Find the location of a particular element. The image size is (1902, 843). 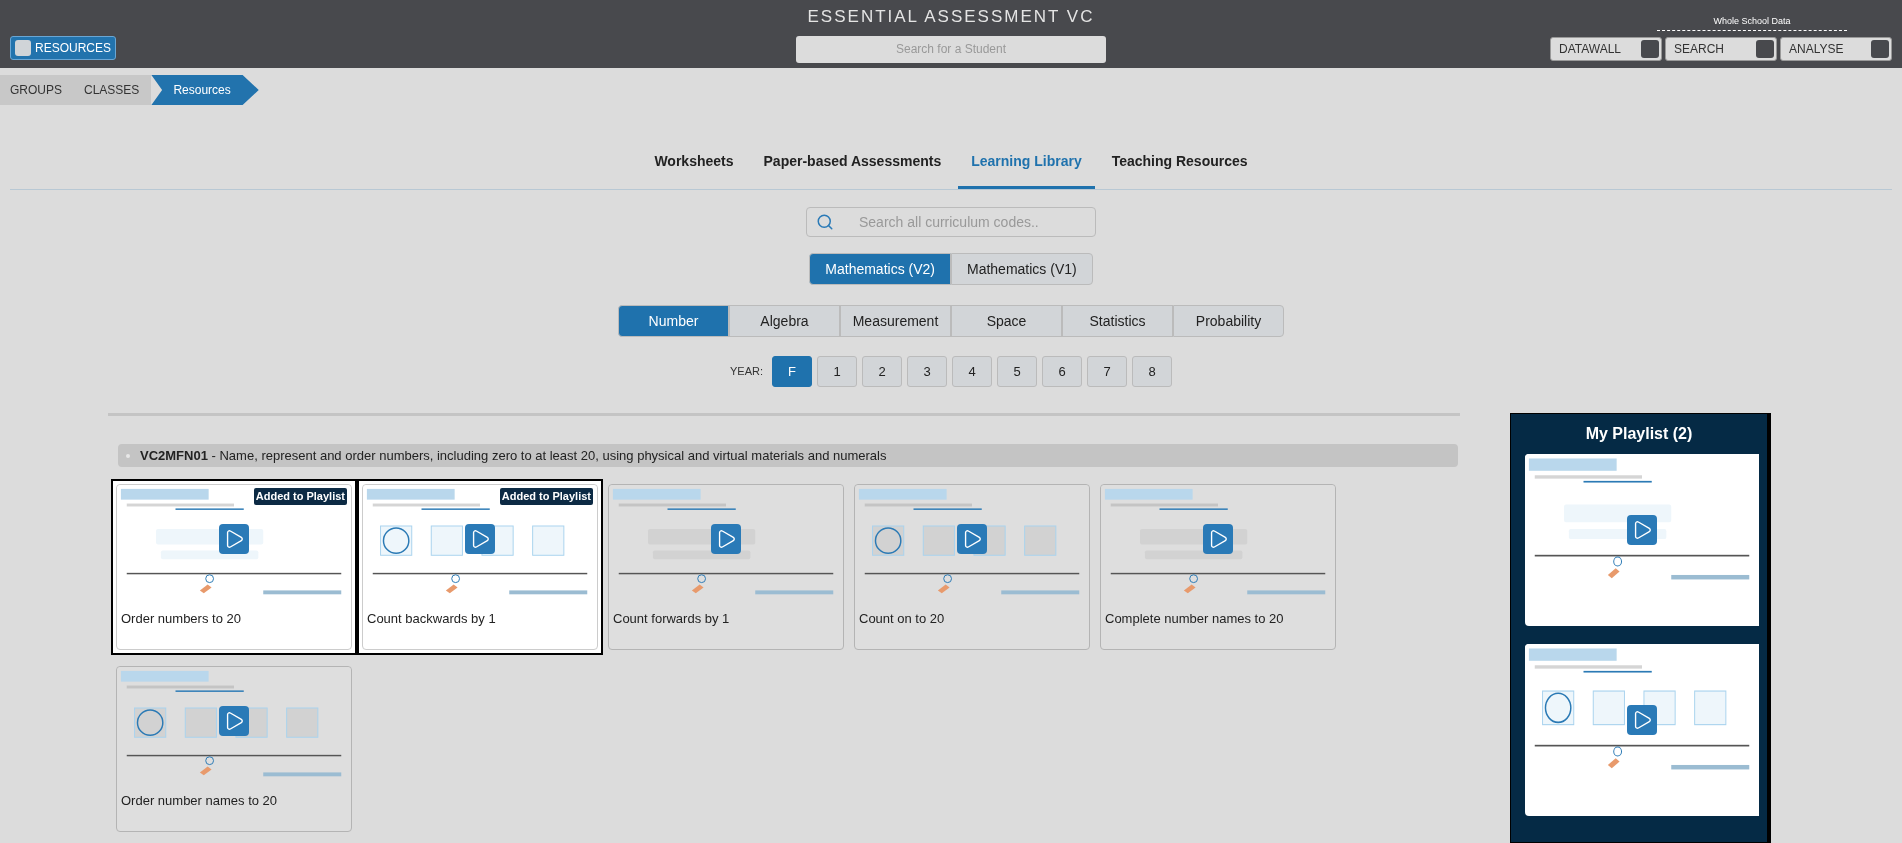

app-title: ESSENTIAL ASSESSMENT VC is located at coordinates (951, 17).